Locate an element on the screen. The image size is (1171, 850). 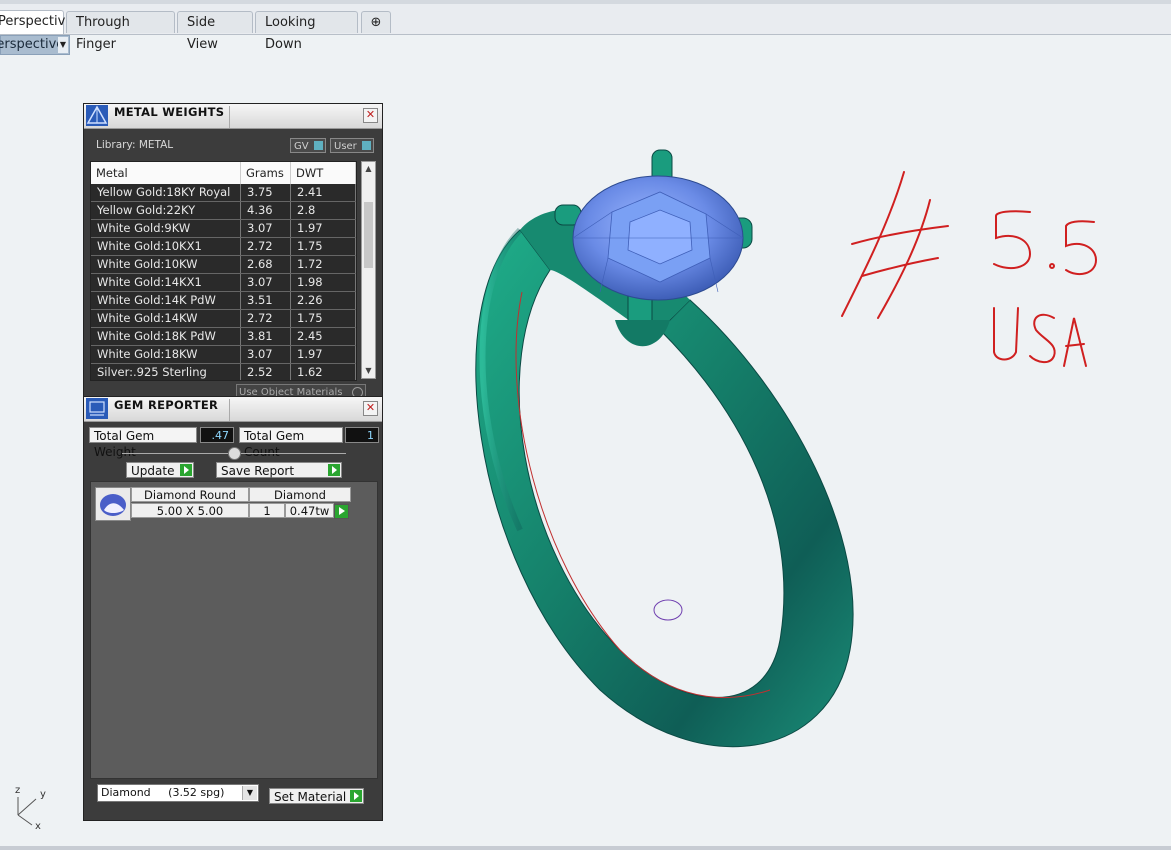
table-row: Yellow Gold:18KY Royal 3.75 2.41 is located at coordinates (223, 193).